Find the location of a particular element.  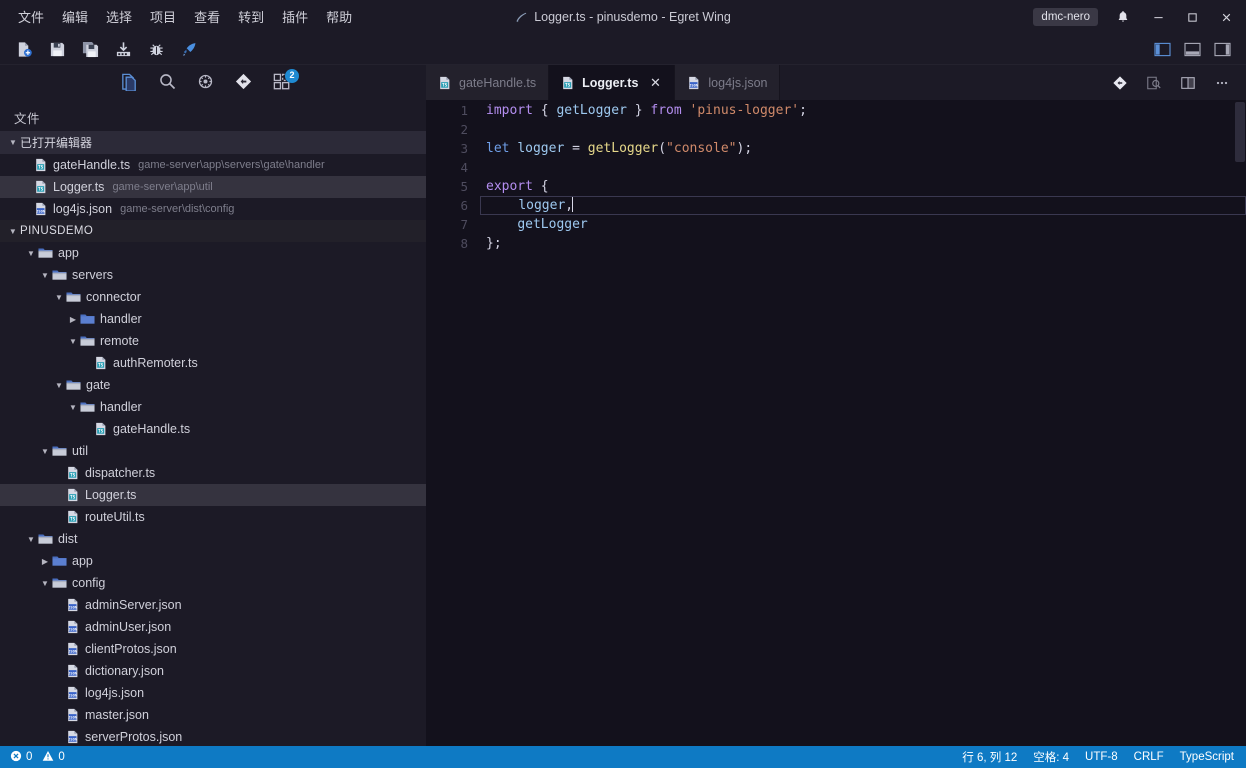

menu-project: 项目 is located at coordinates (163, 17).